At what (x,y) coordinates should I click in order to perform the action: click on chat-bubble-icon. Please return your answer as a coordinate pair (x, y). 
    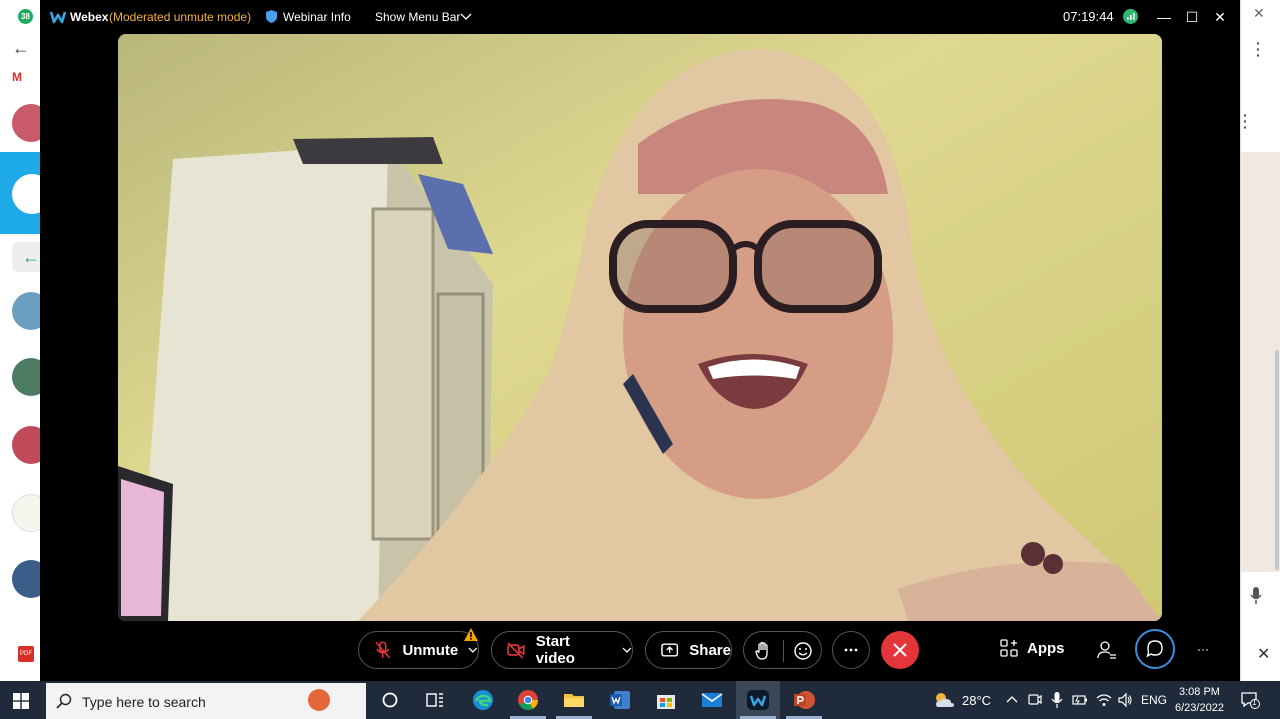
    Looking at the image, I should click on (1154, 649).